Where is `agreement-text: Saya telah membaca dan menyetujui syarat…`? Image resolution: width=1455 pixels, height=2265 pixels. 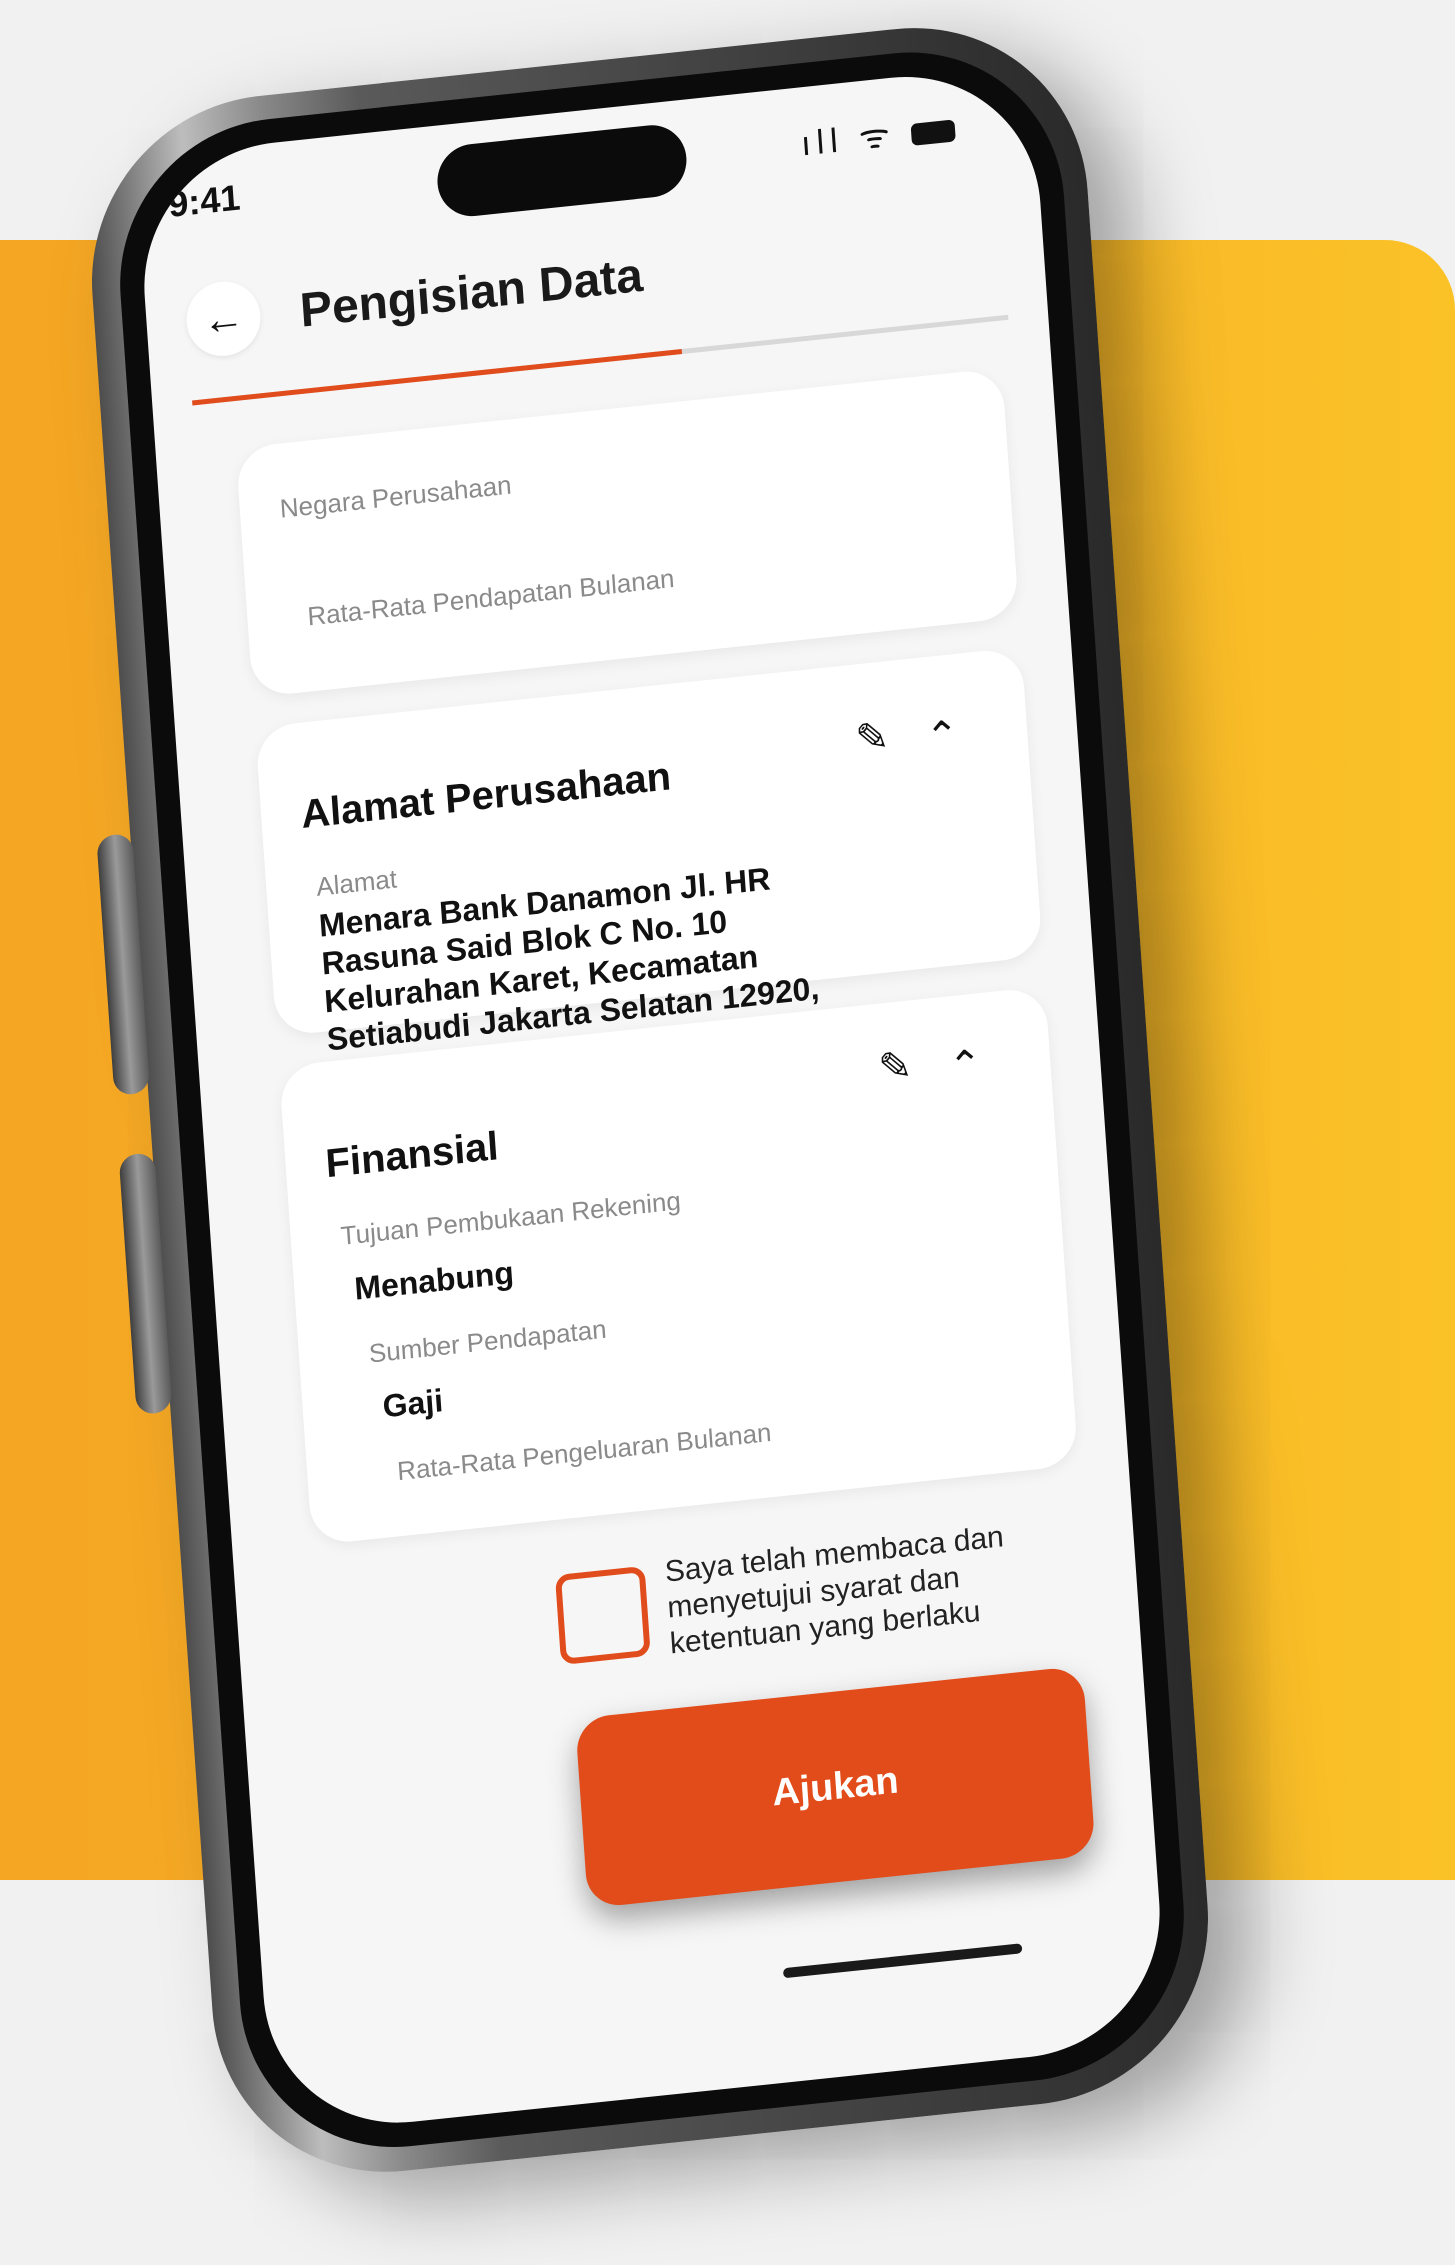 agreement-text: Saya telah membaca dan menyetujui syarat… is located at coordinates (834, 1590).